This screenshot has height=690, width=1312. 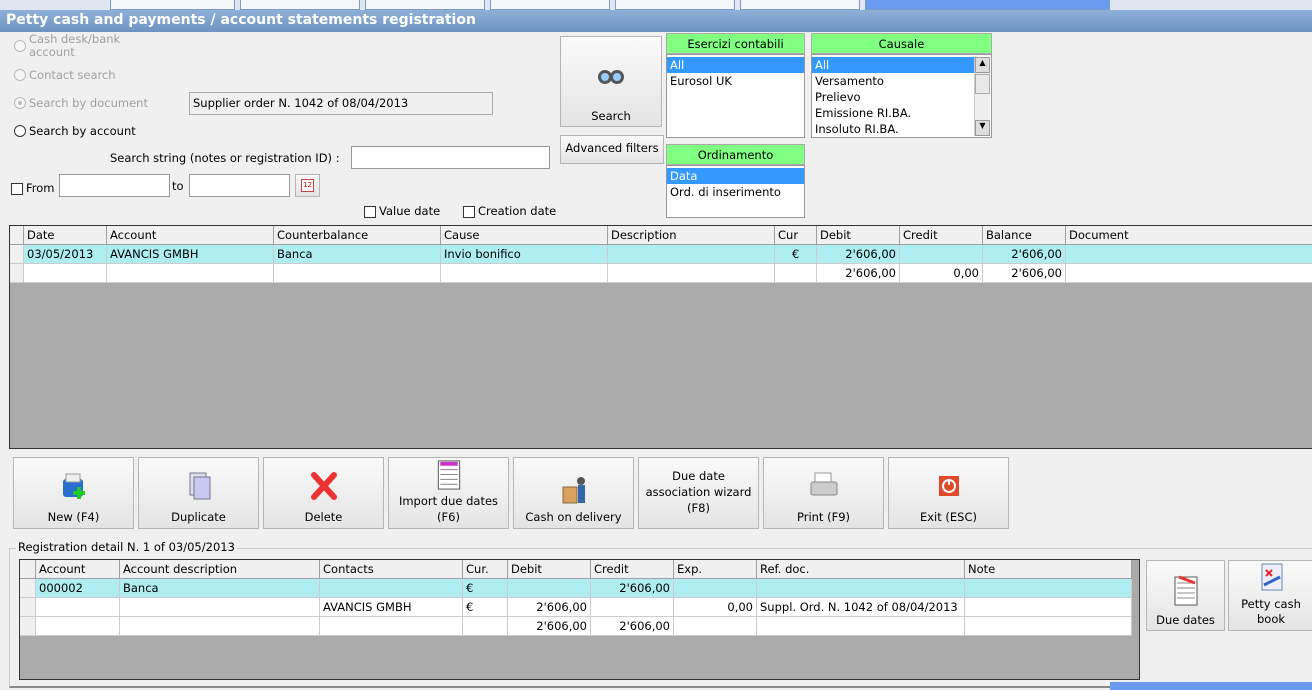 I want to click on list-item: Prelievo, so click(x=893, y=97).